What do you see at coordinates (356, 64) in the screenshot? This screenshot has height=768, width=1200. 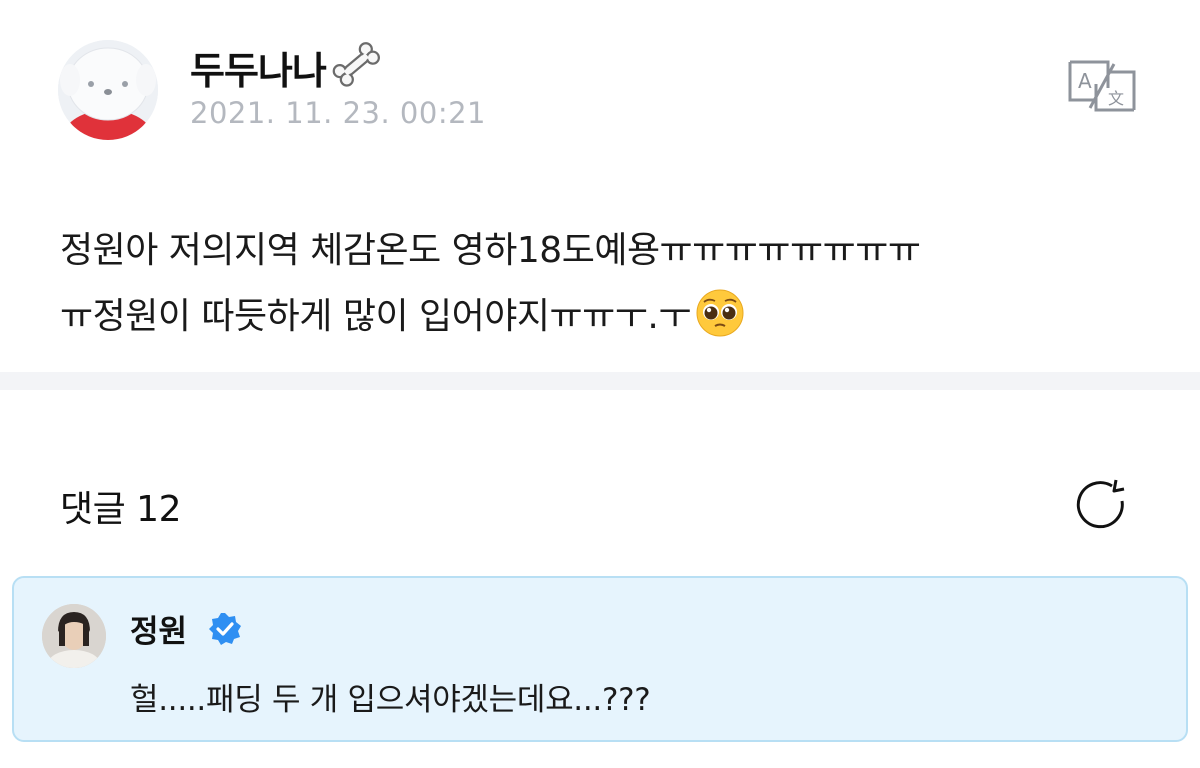 I see `bone-icon` at bounding box center [356, 64].